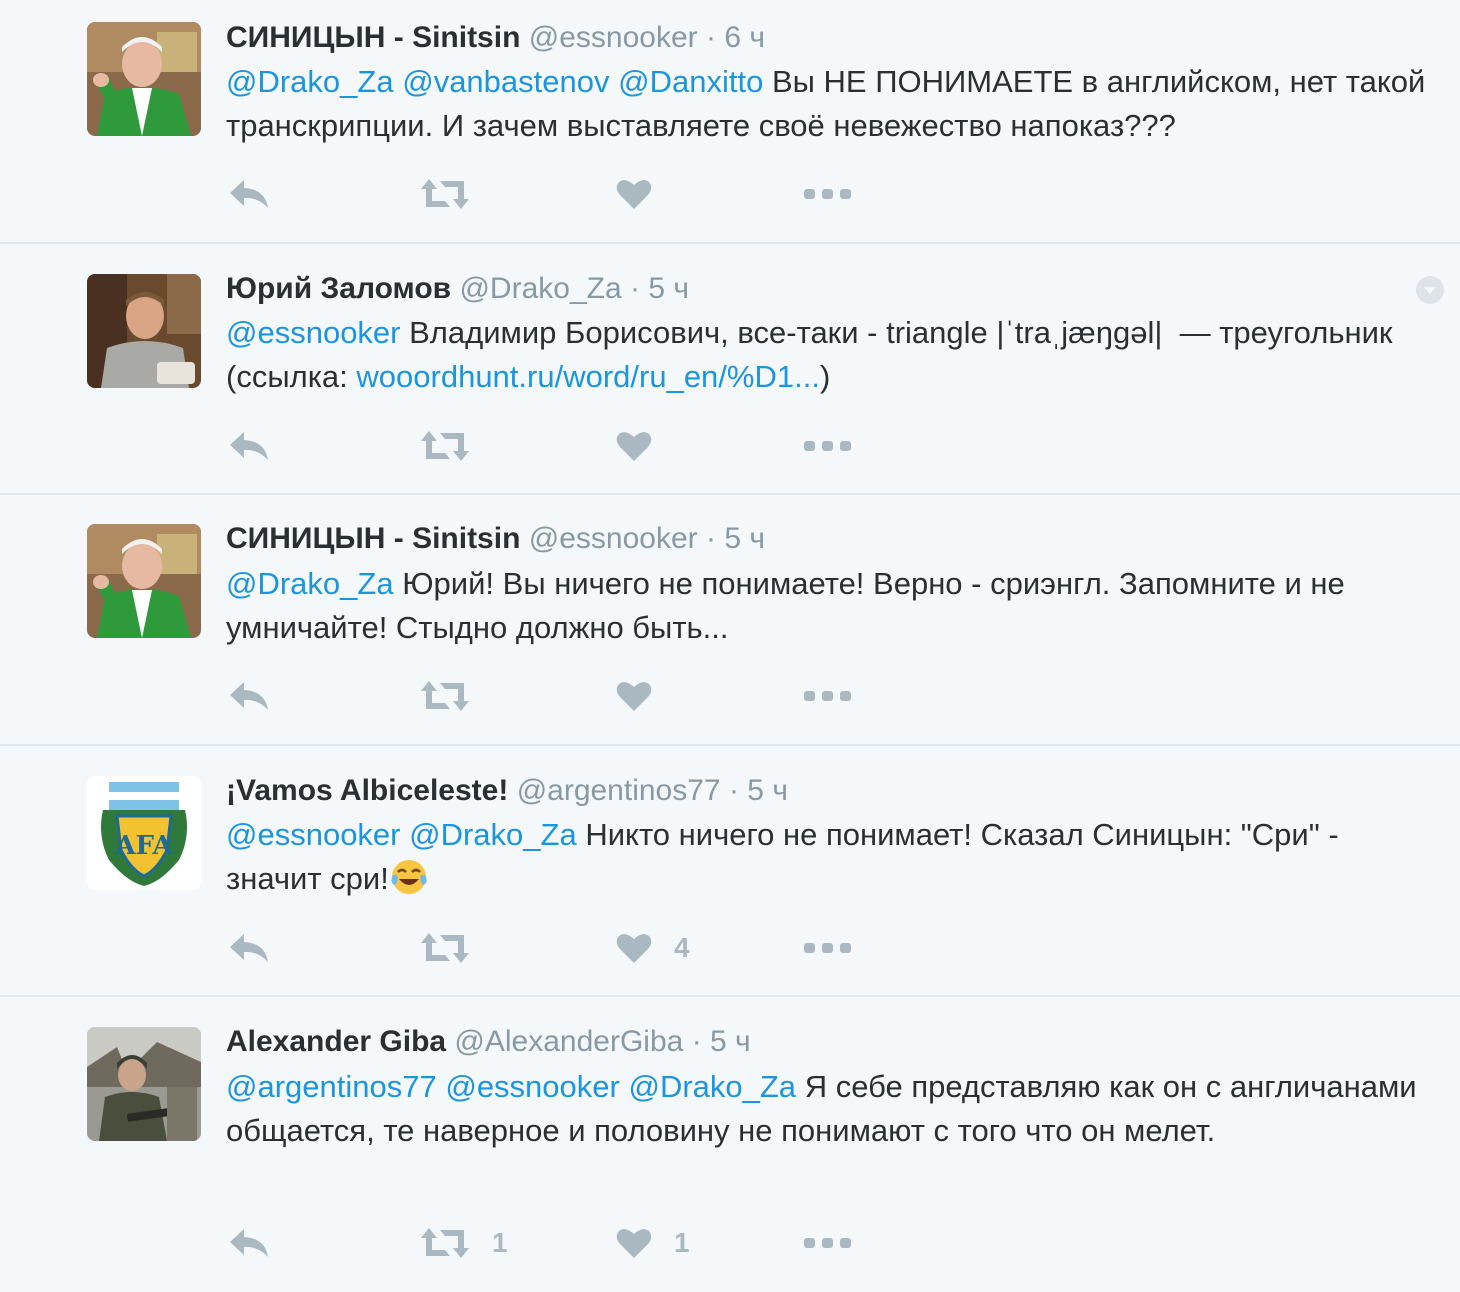  I want to click on avatar-soldier-icon, so click(144, 1084).